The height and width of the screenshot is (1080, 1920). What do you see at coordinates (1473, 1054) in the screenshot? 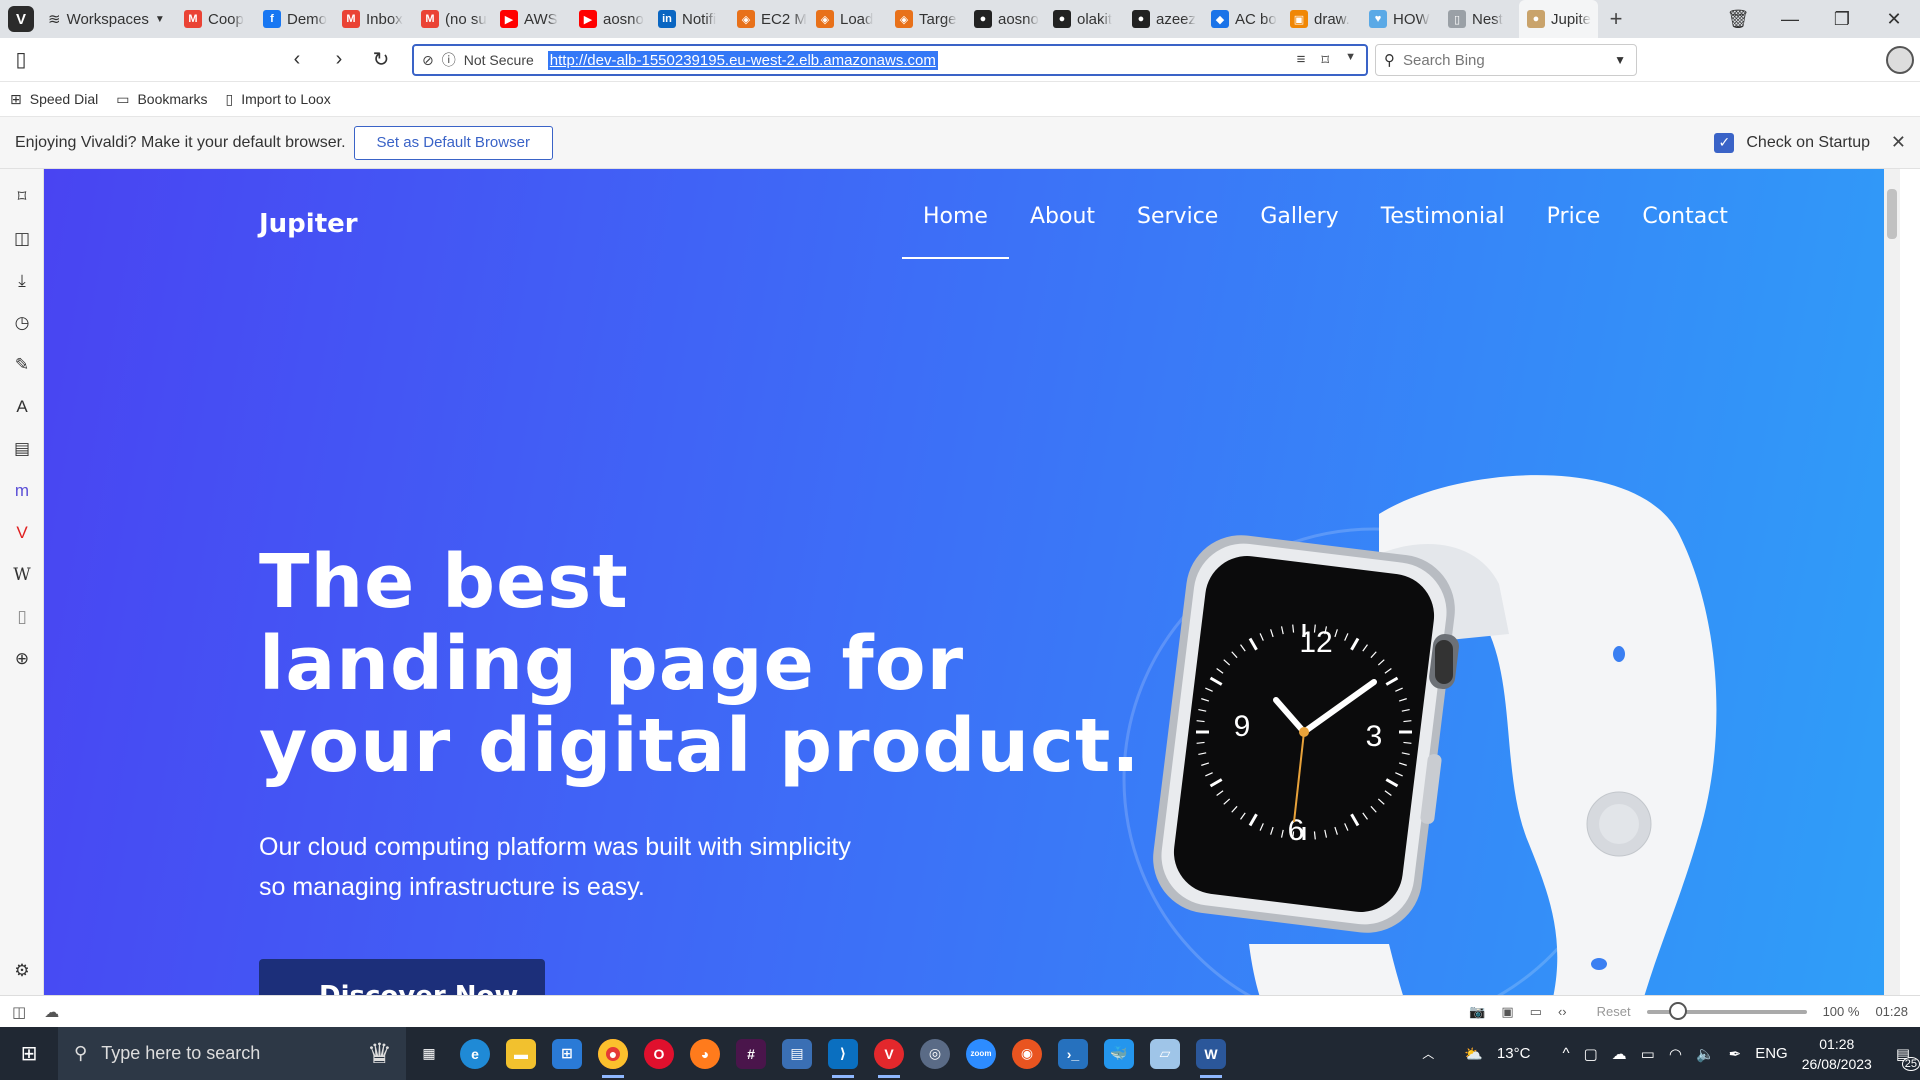
I see `weather-icon: ⛅` at bounding box center [1473, 1054].